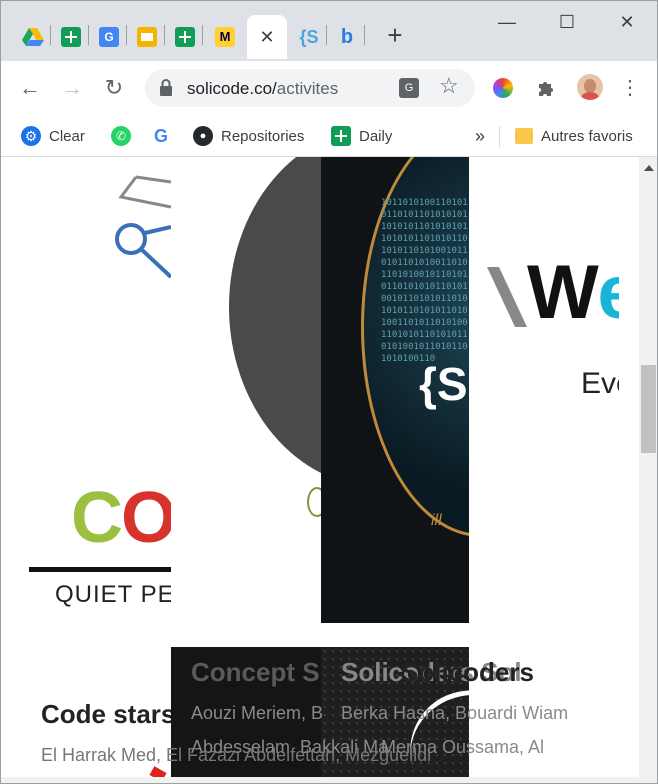 The width and height of the screenshot is (658, 784). What do you see at coordinates (648, 470) in the screenshot?
I see `vertical-scrollbar` at bounding box center [648, 470].